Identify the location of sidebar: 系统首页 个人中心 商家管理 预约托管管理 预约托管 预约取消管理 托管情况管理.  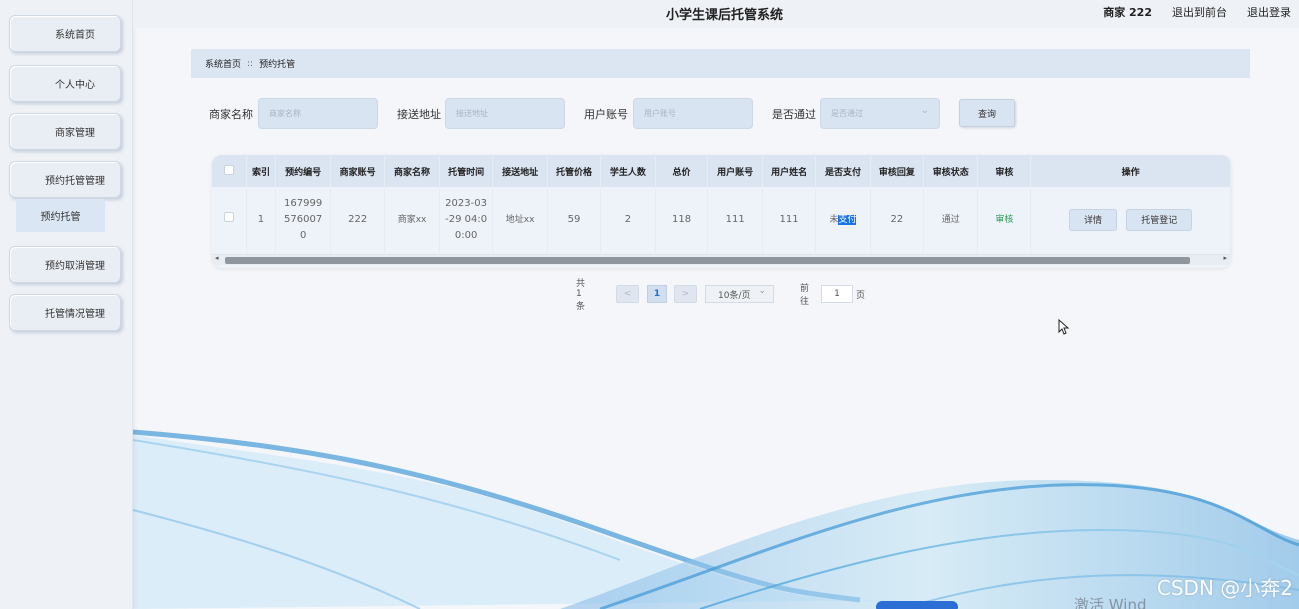
(66, 304).